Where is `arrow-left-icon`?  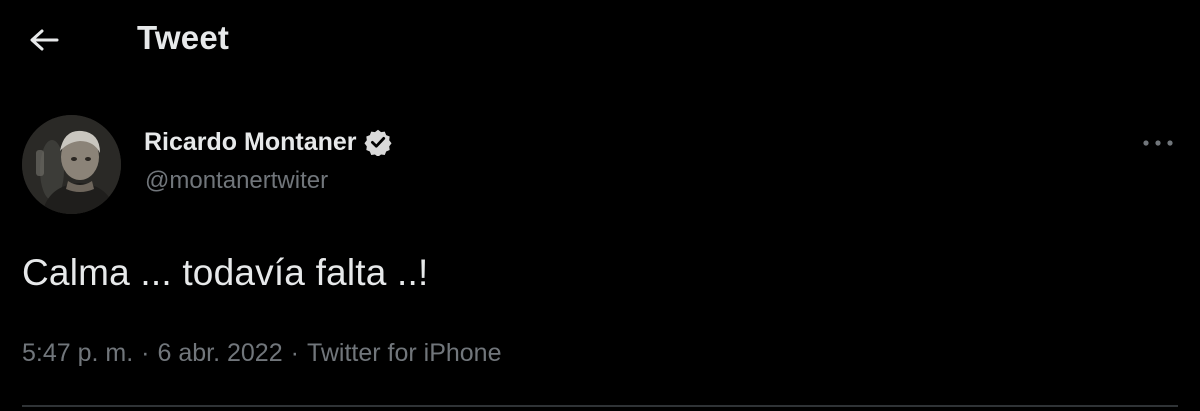
arrow-left-icon is located at coordinates (44, 40).